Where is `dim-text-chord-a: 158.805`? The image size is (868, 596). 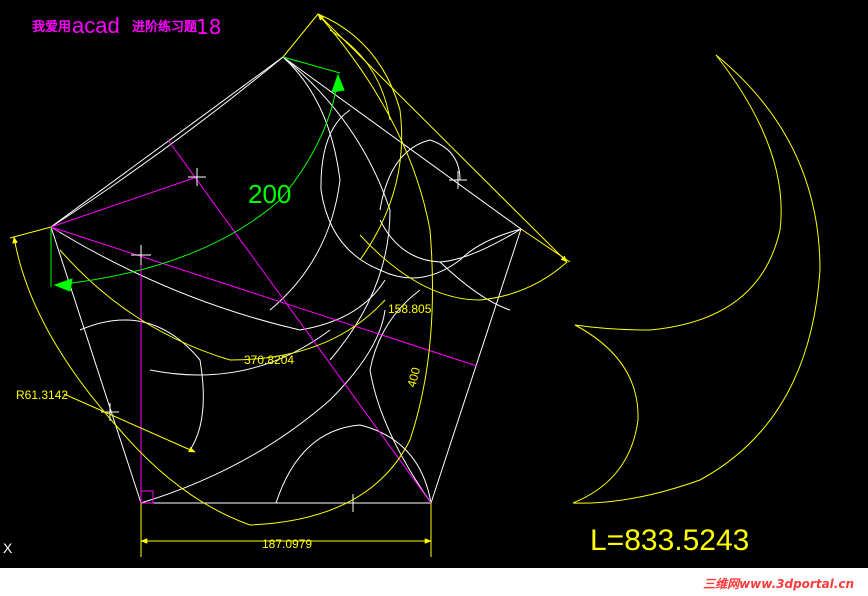 dim-text-chord-a: 158.805 is located at coordinates (410, 309).